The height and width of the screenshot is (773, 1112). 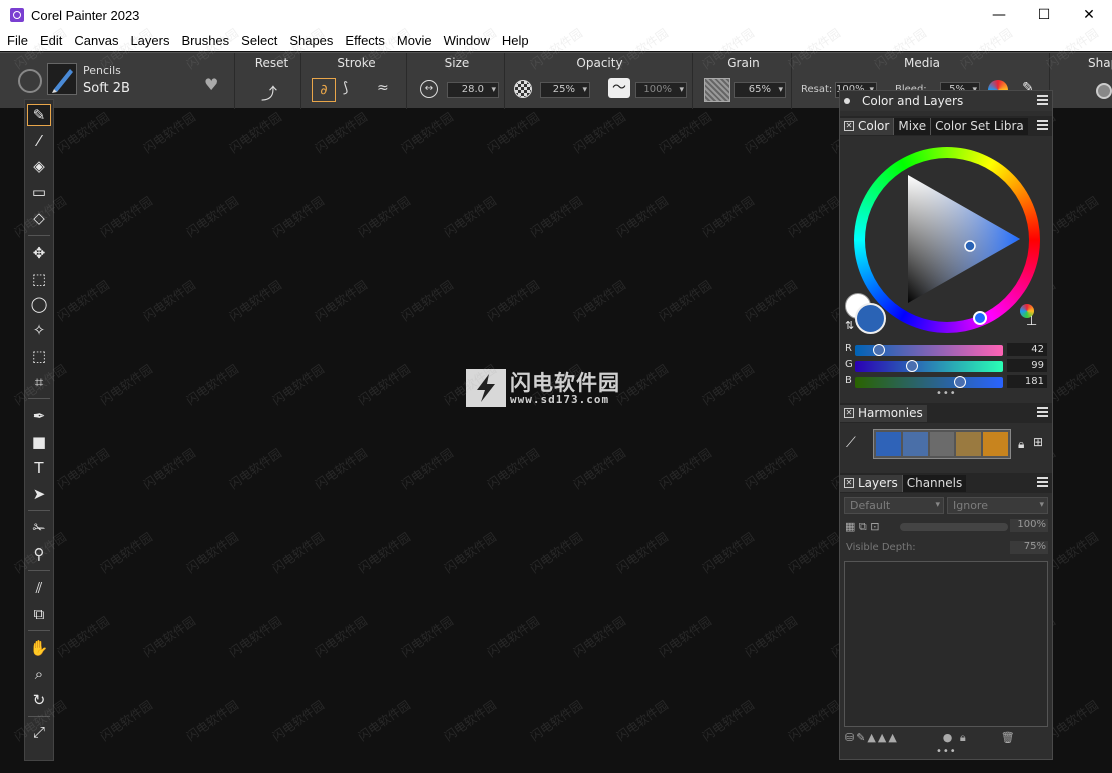 I want to click on add-harmony-icon: ⊞, so click(x=1038, y=442).